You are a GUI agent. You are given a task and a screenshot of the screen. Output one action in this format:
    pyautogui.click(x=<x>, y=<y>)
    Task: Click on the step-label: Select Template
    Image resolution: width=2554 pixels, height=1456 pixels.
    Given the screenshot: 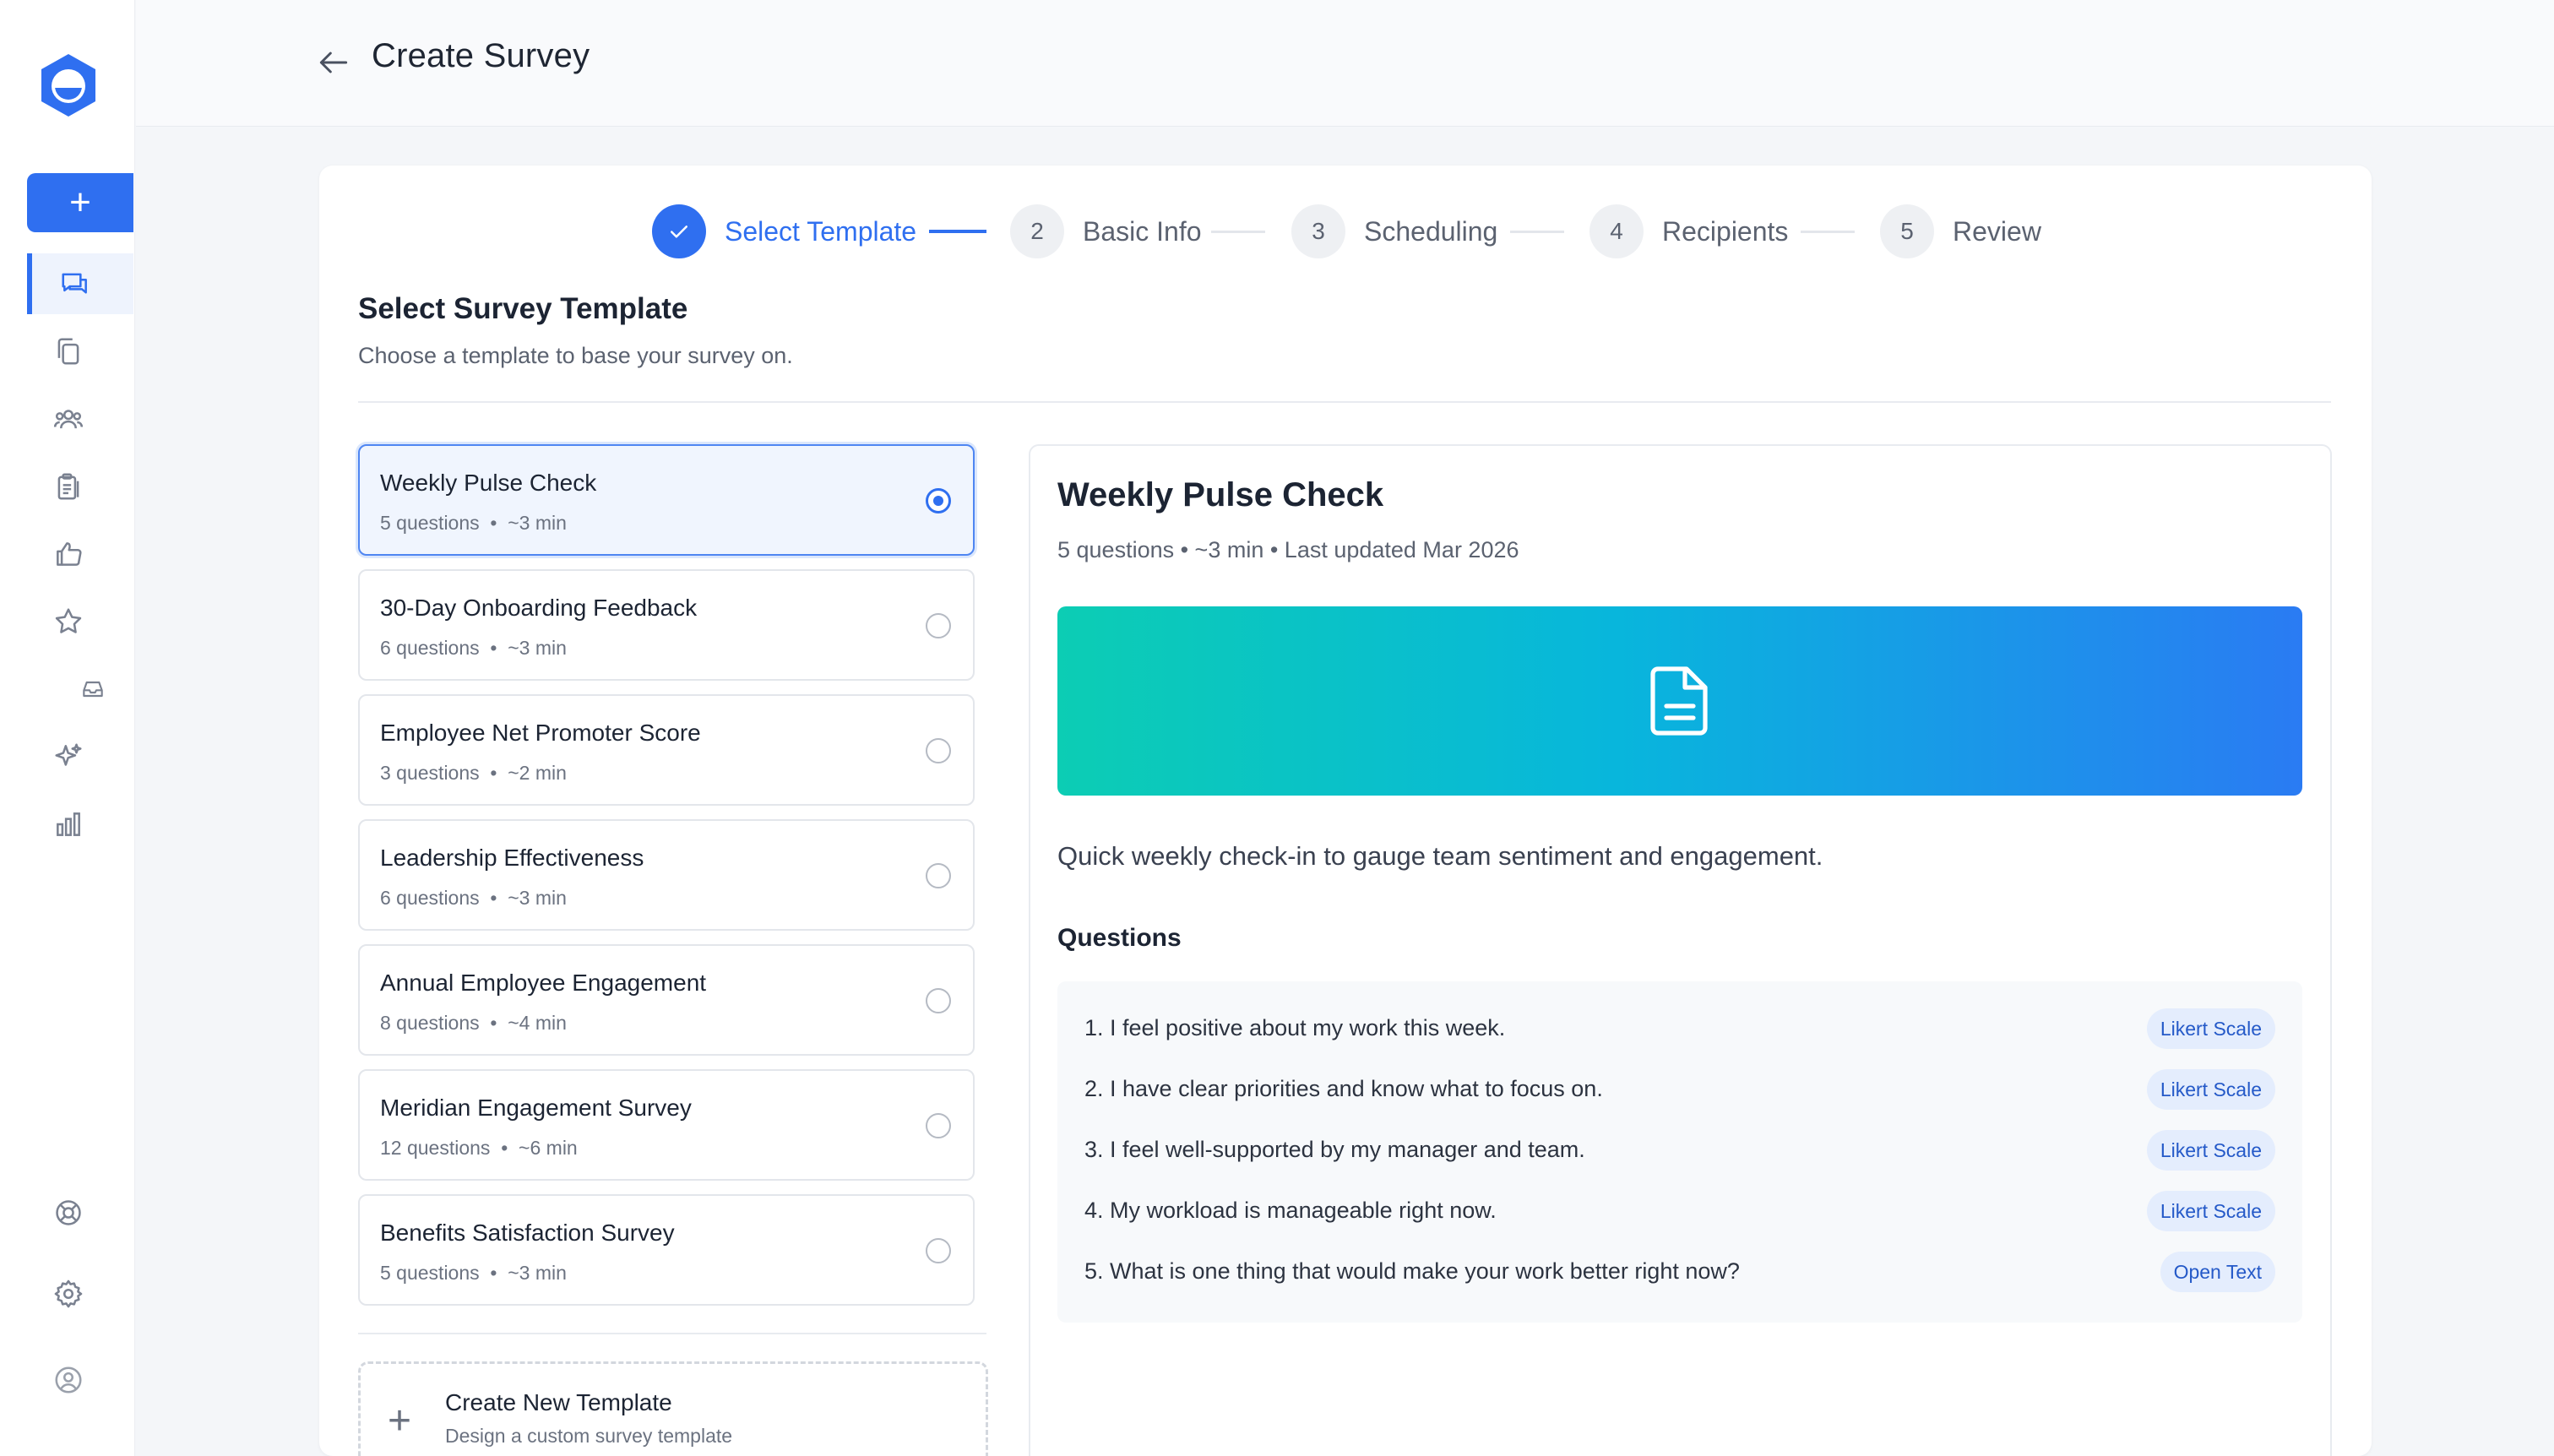 What is the action you would take?
    pyautogui.click(x=821, y=231)
    